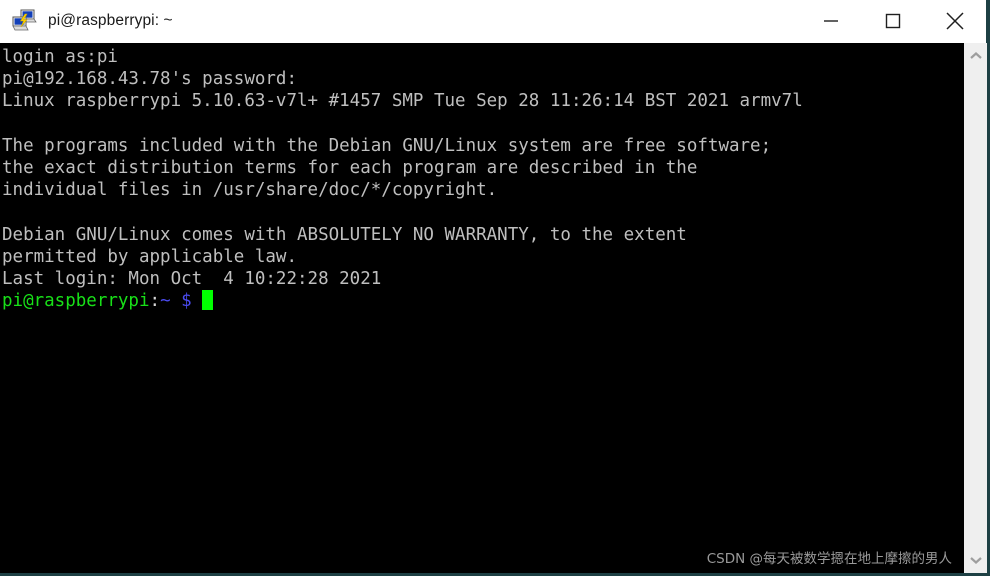 The image size is (990, 576). What do you see at coordinates (60, 57) in the screenshot?
I see `terminal-line: login as:pi` at bounding box center [60, 57].